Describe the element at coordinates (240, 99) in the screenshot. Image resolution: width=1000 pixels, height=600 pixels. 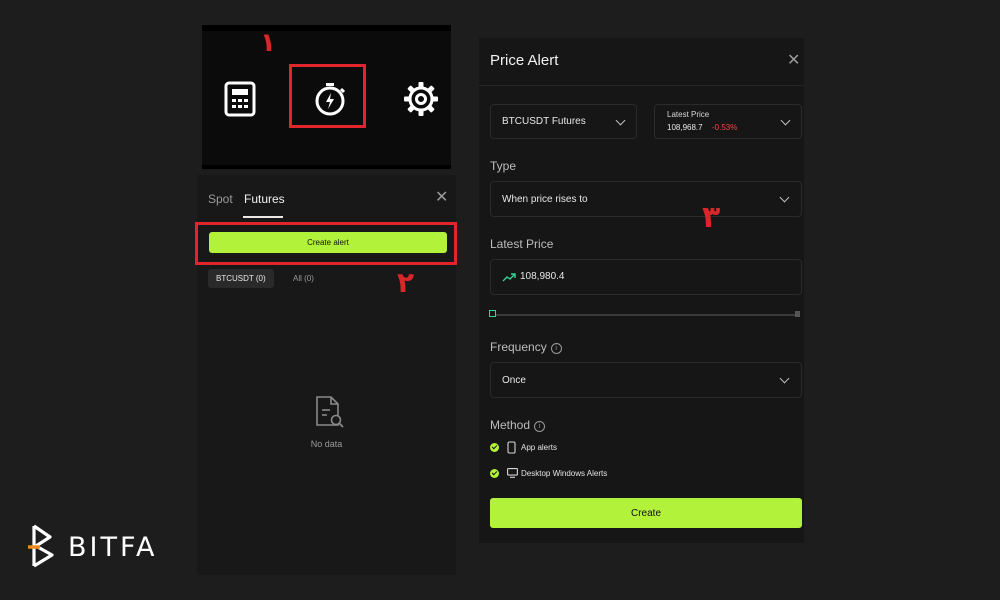
I see `calculator-icon` at that location.